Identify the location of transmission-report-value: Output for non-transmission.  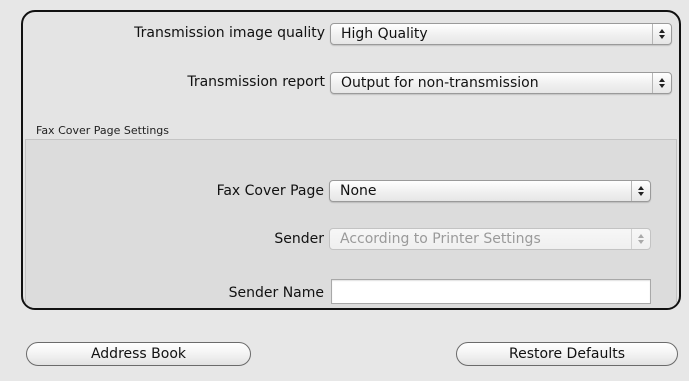
(440, 83).